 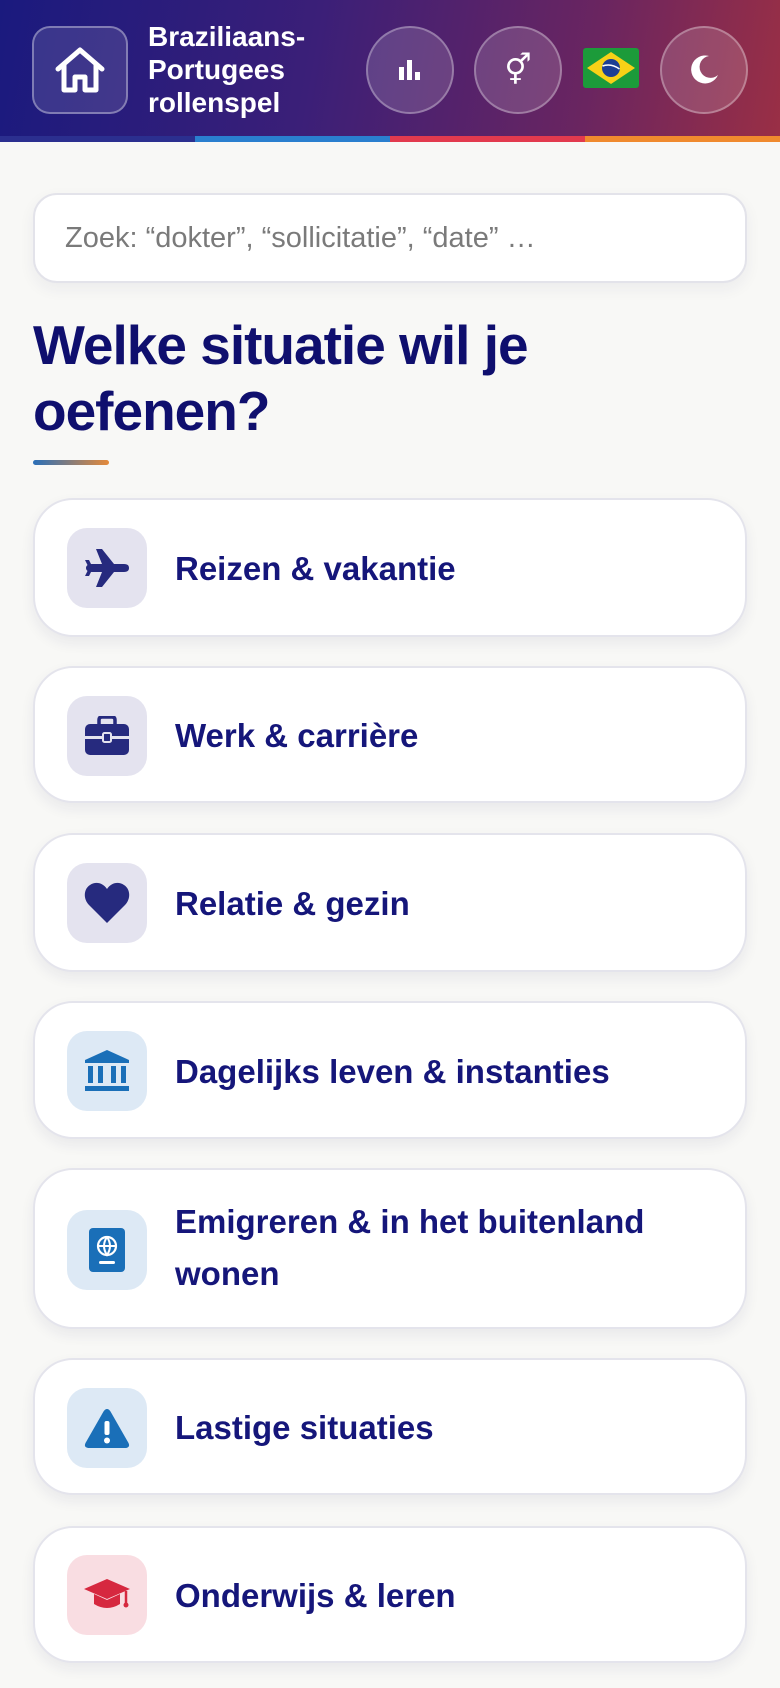 I want to click on home-icon, so click(x=80, y=70).